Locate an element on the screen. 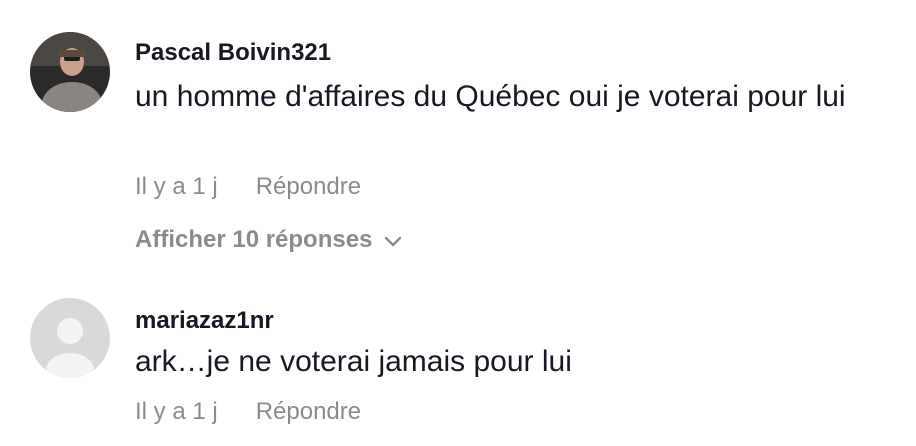 The height and width of the screenshot is (446, 916). comment-text: ark…je ne voterai jamais pour lui is located at coordinates (353, 361).